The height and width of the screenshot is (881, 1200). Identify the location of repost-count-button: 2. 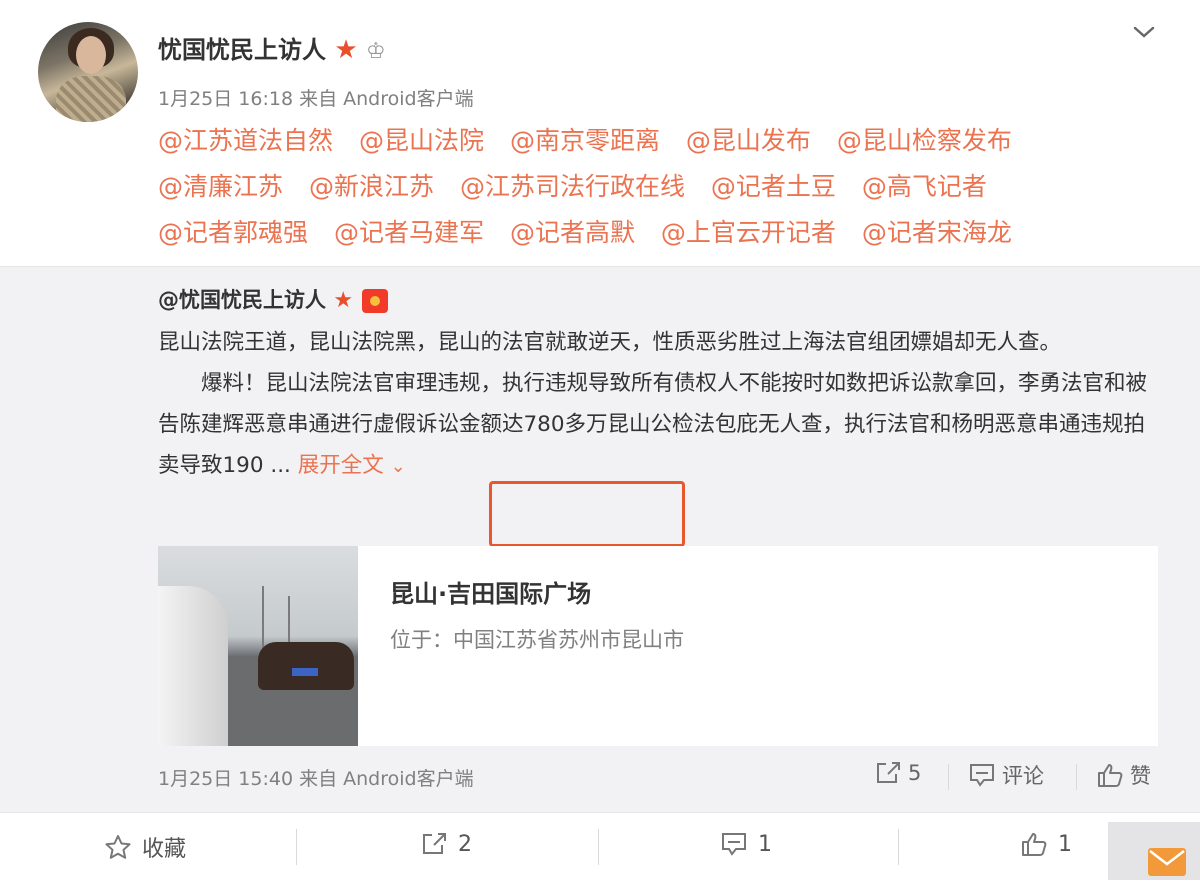
(446, 844).